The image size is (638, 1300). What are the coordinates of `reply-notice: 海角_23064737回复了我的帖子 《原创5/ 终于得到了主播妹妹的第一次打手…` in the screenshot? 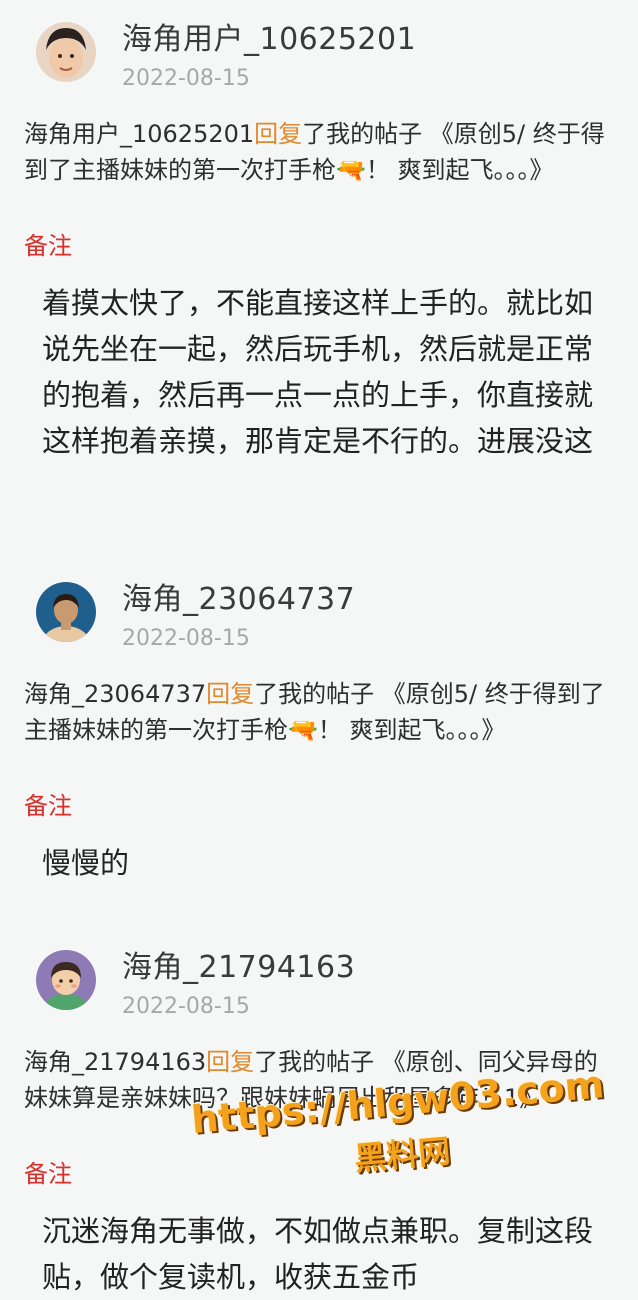 It's located at (320, 712).